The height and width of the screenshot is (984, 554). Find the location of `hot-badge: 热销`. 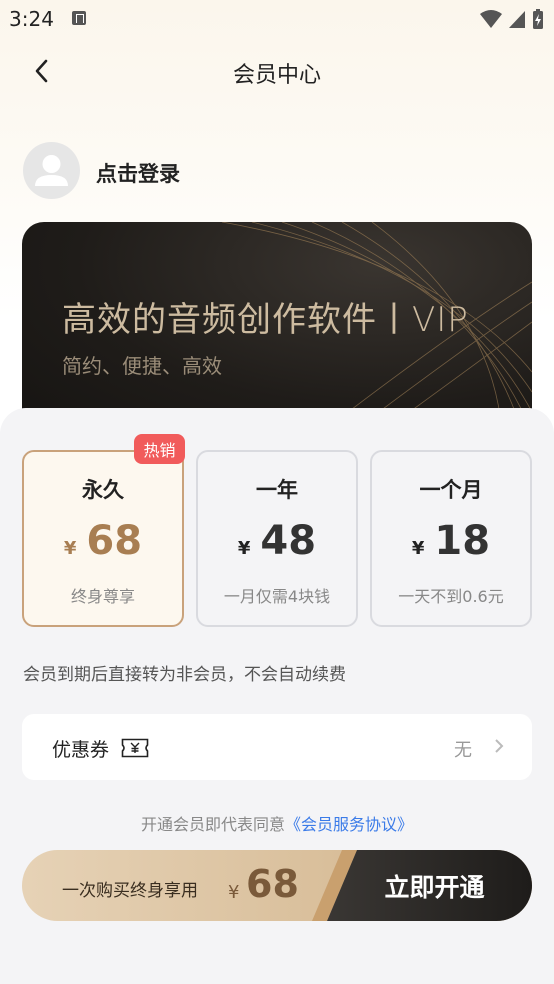

hot-badge: 热销 is located at coordinates (159, 449).